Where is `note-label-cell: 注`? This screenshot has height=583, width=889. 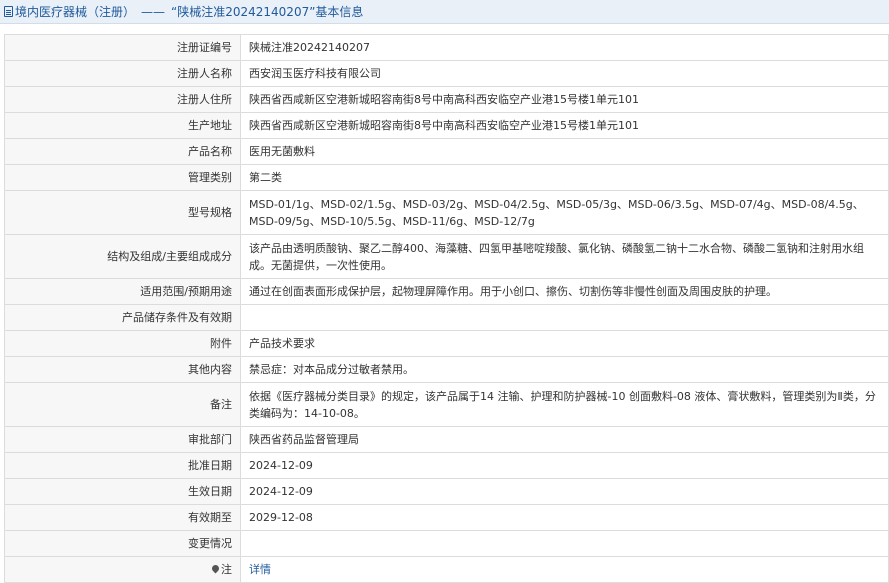 note-label-cell: 注 is located at coordinates (122, 569).